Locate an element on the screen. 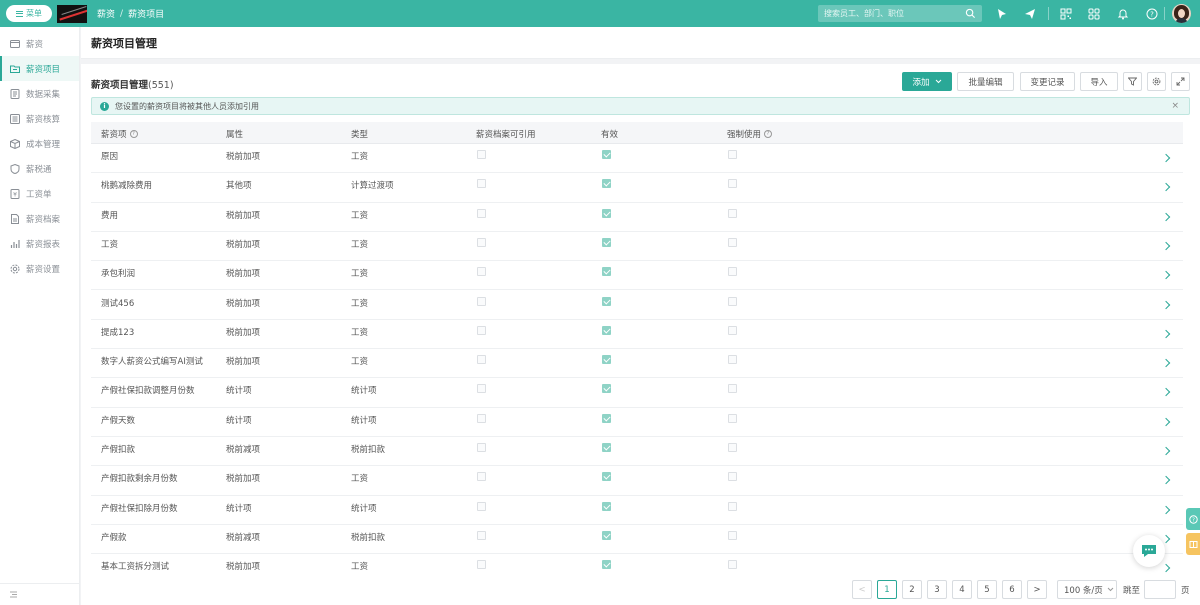  feedback-tab: ? is located at coordinates (1193, 519).